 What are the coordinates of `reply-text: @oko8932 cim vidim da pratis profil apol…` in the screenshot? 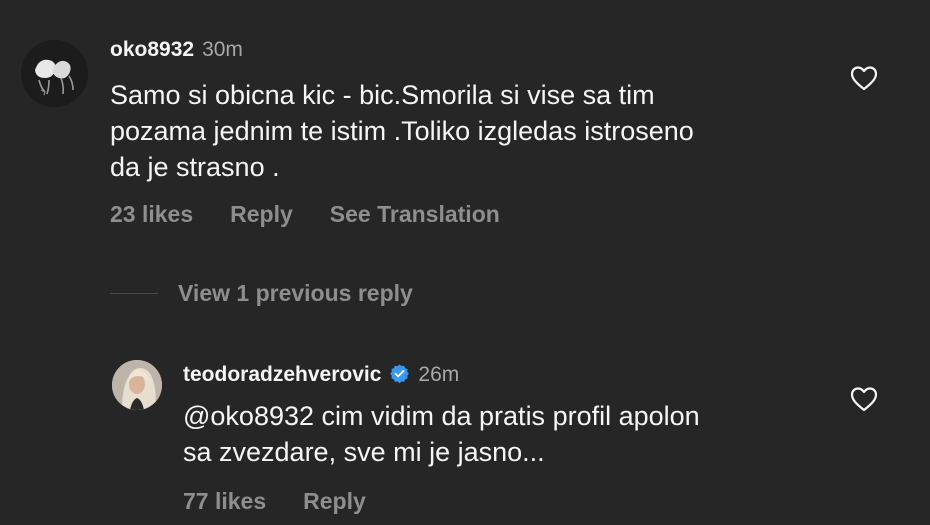 It's located at (441, 434).